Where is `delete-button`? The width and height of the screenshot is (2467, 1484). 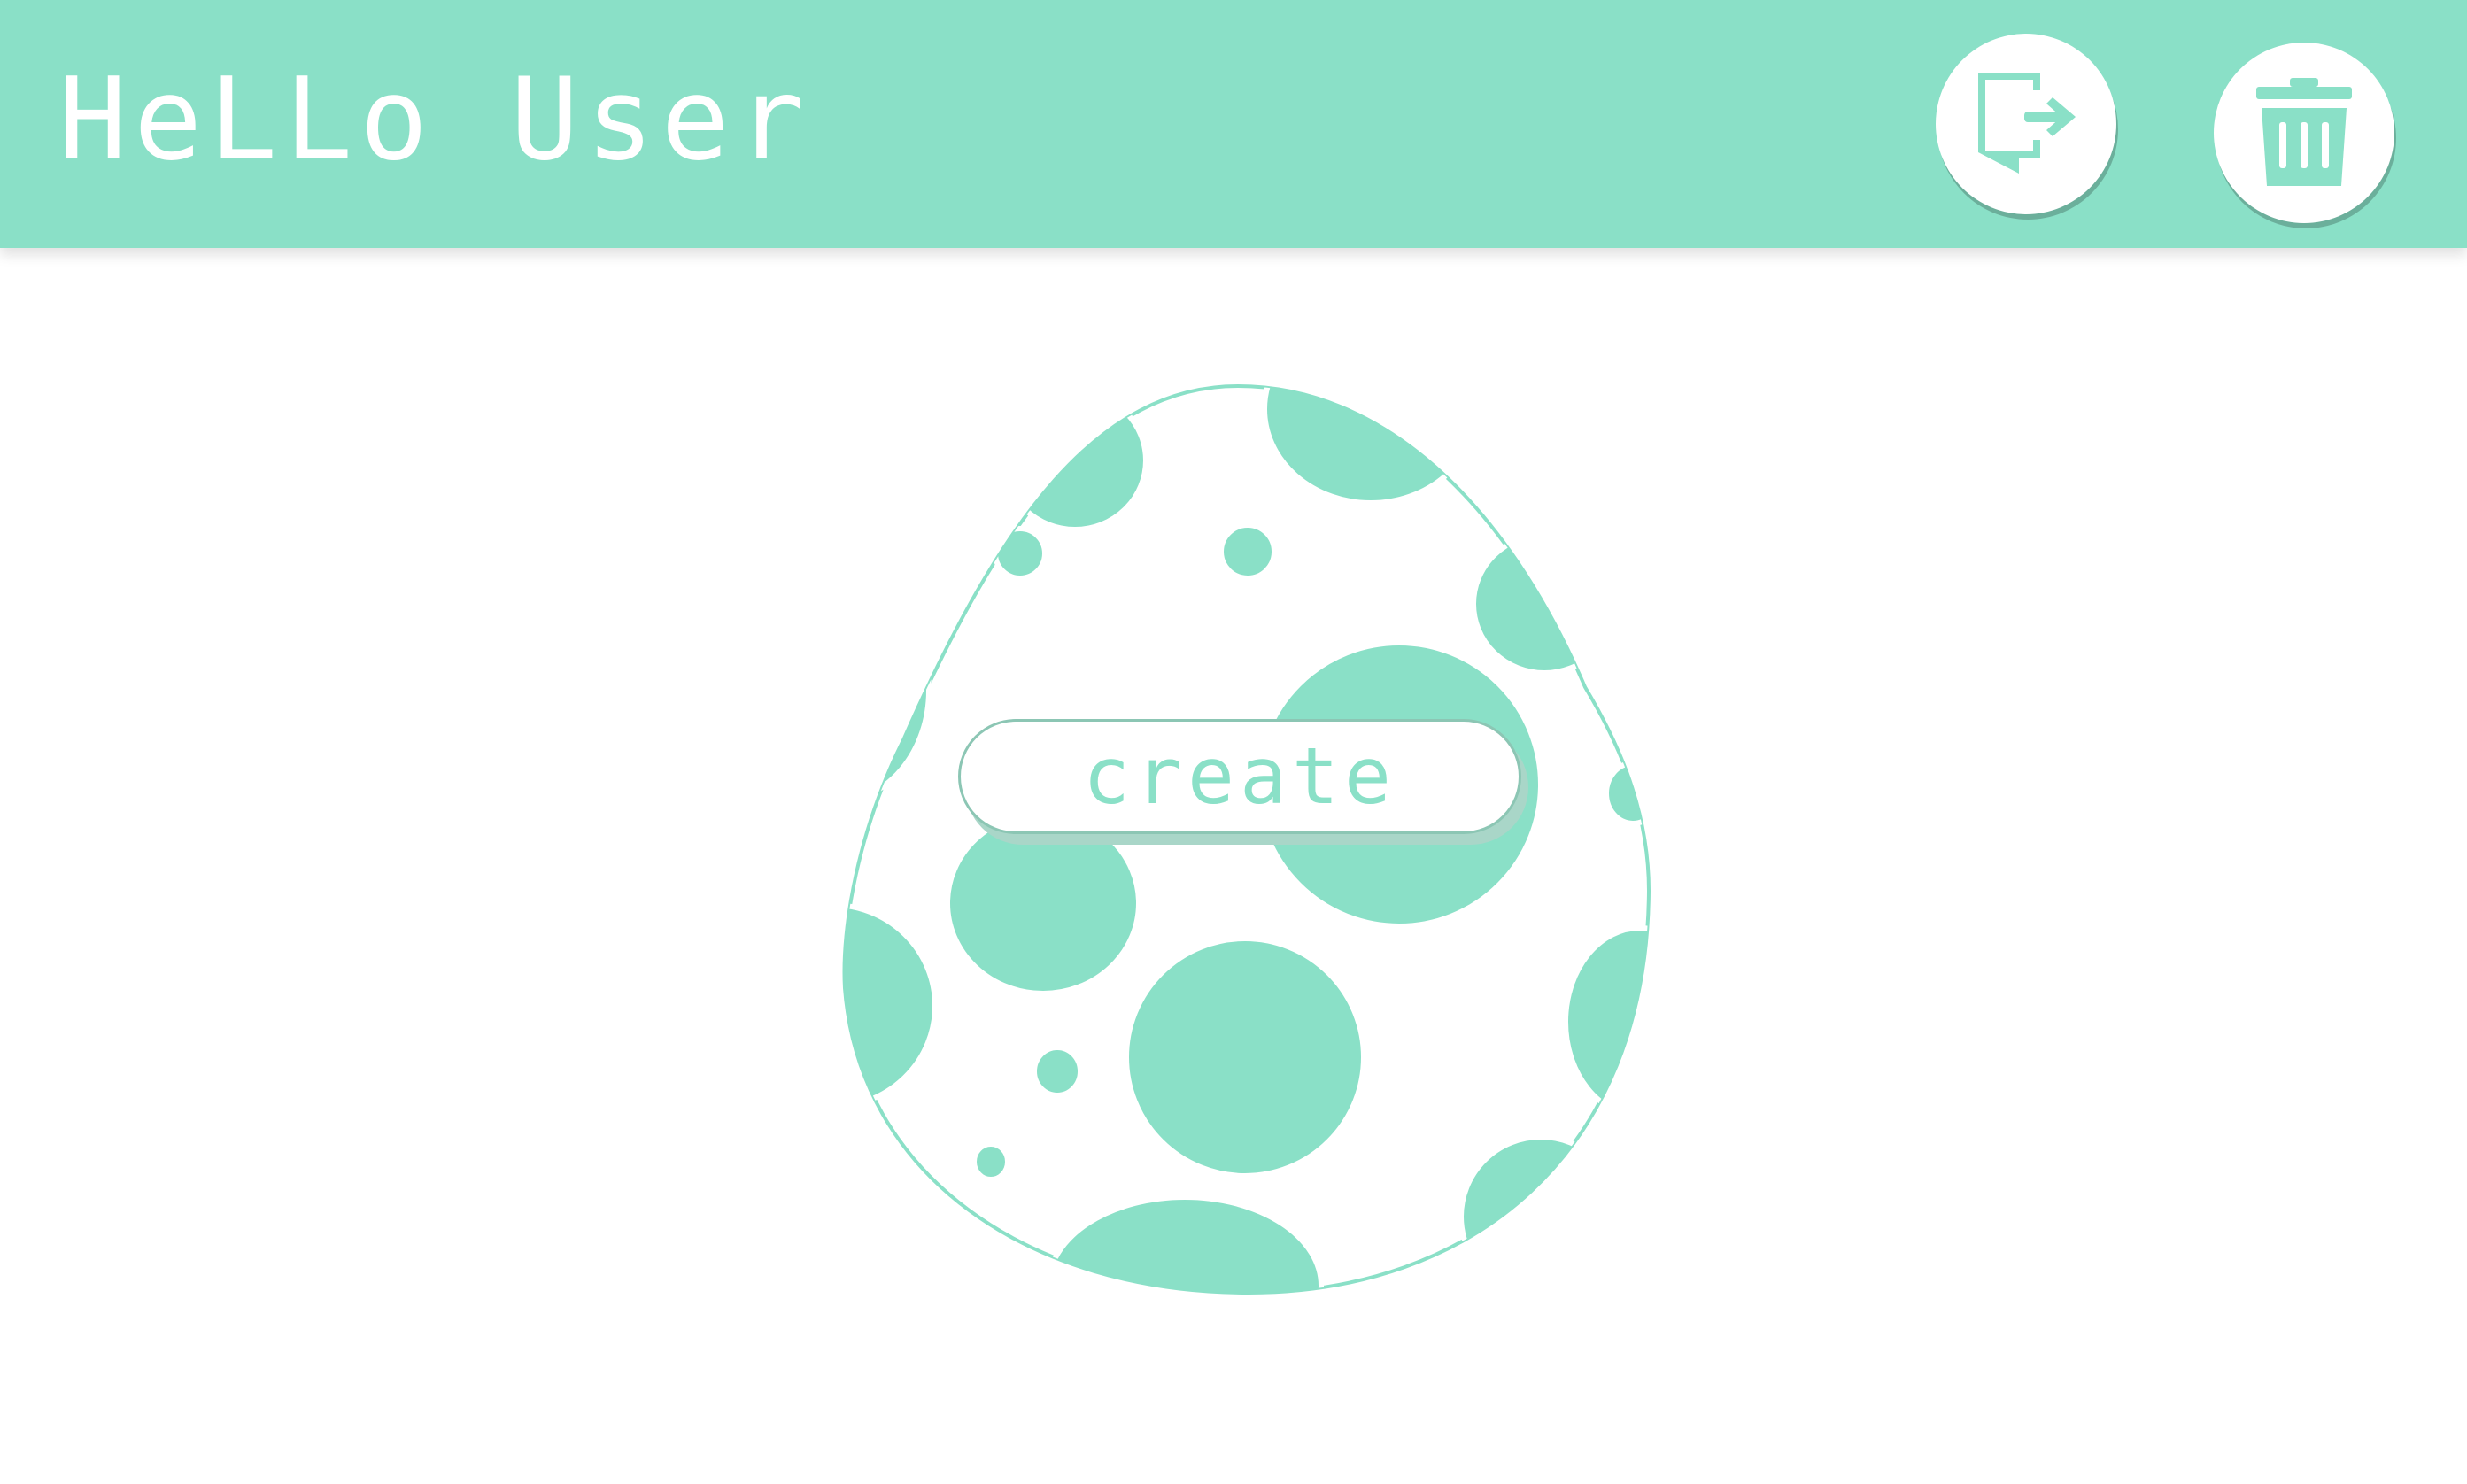
delete-button is located at coordinates (2304, 133).